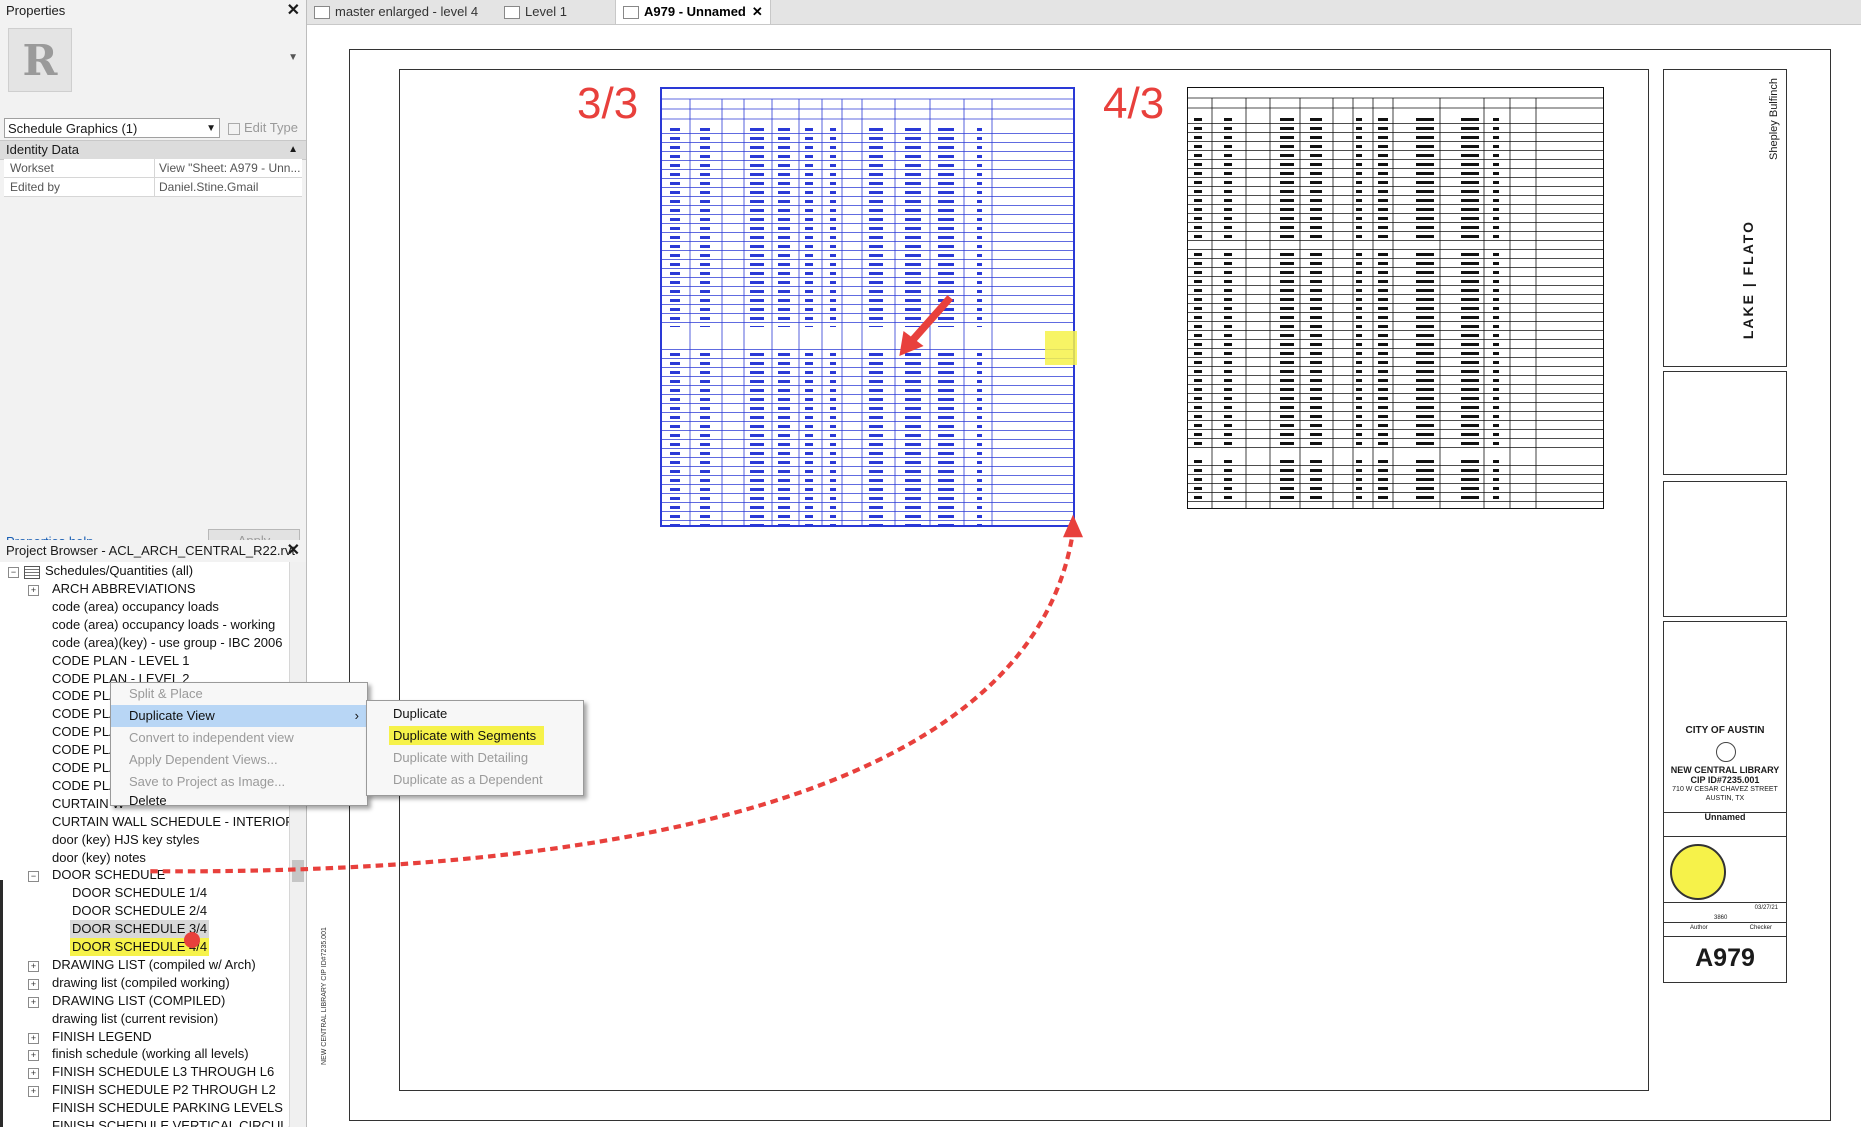 The width and height of the screenshot is (1861, 1127). I want to click on property-value: Daniel.Stine.Gmail, so click(228, 187).